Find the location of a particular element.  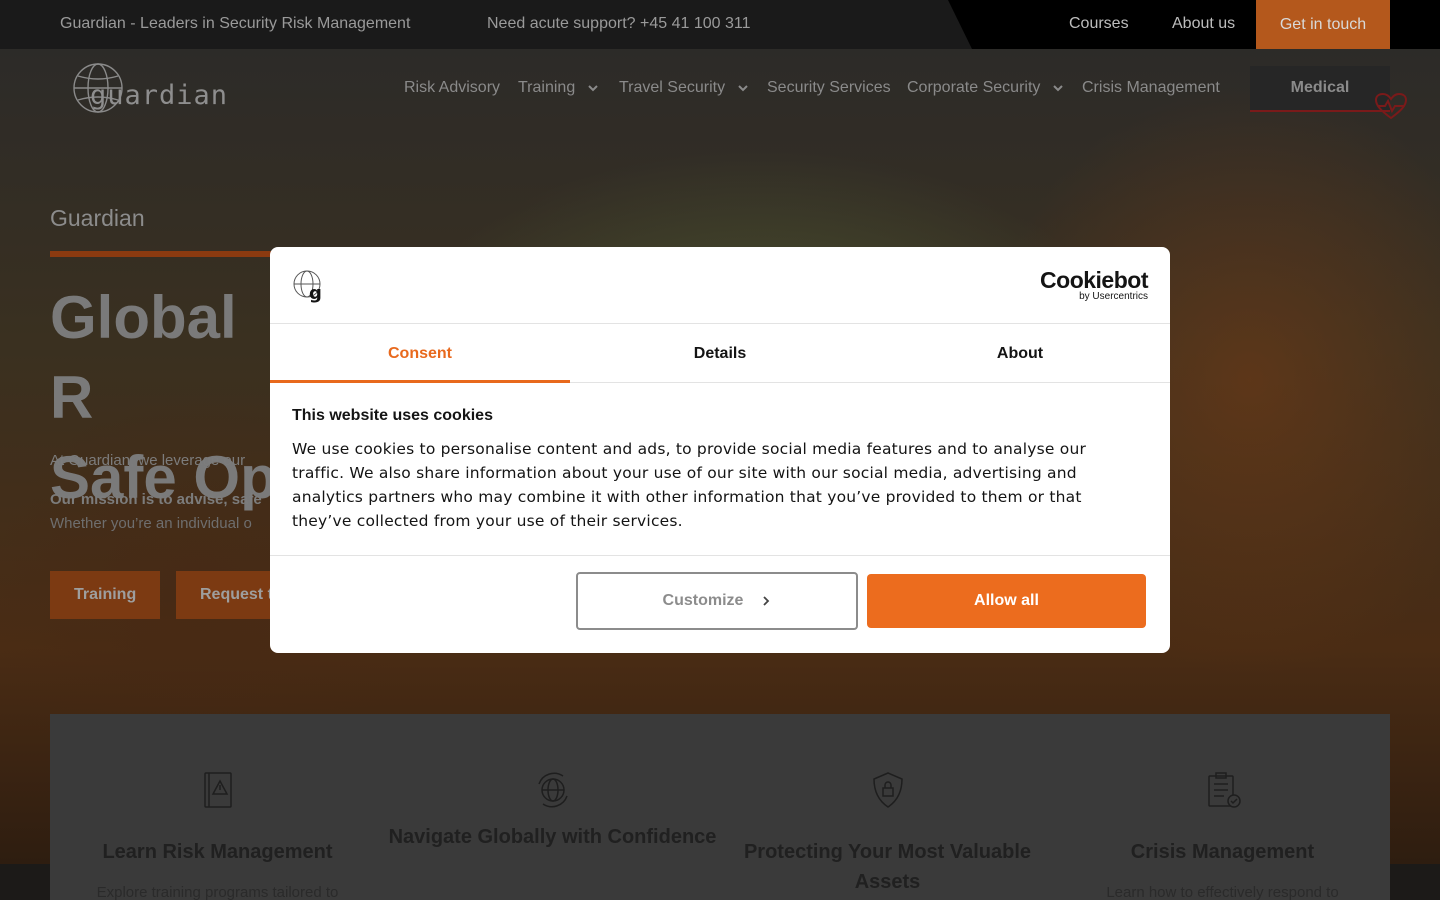

tab-about: About is located at coordinates (1020, 353).